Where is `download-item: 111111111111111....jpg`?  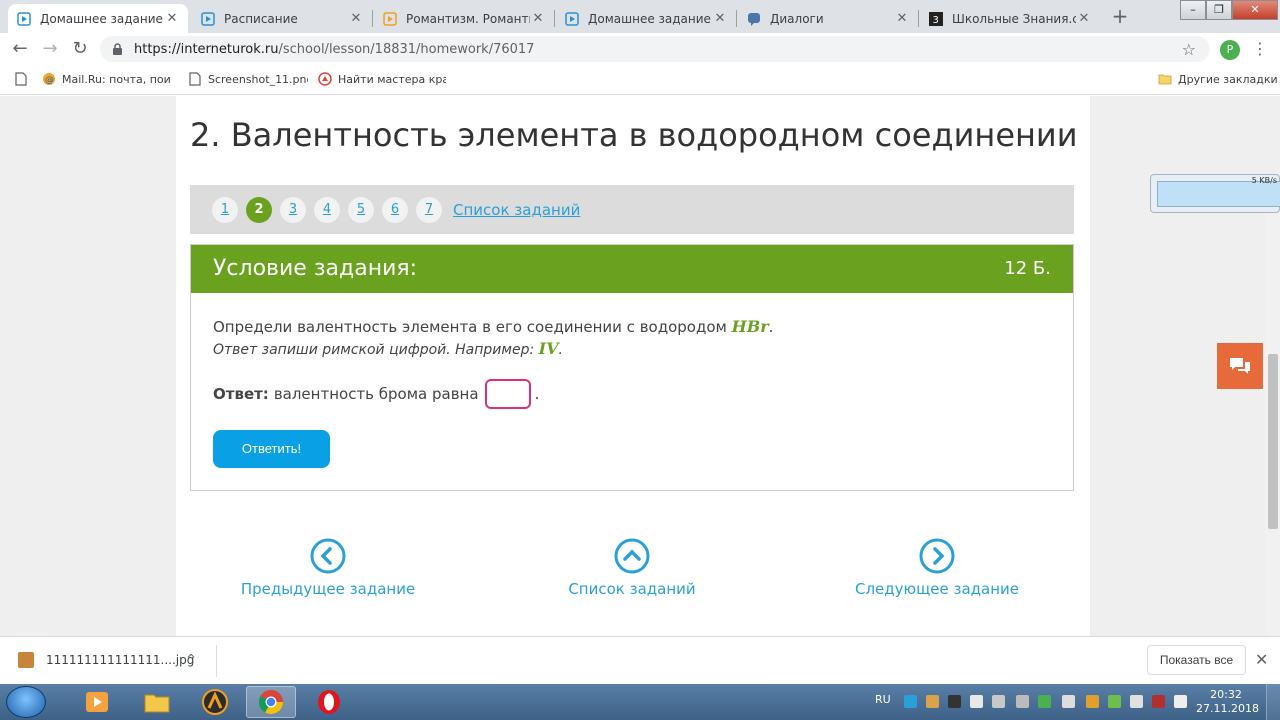
download-item: 111111111111111....jpg is located at coordinates (106, 660).